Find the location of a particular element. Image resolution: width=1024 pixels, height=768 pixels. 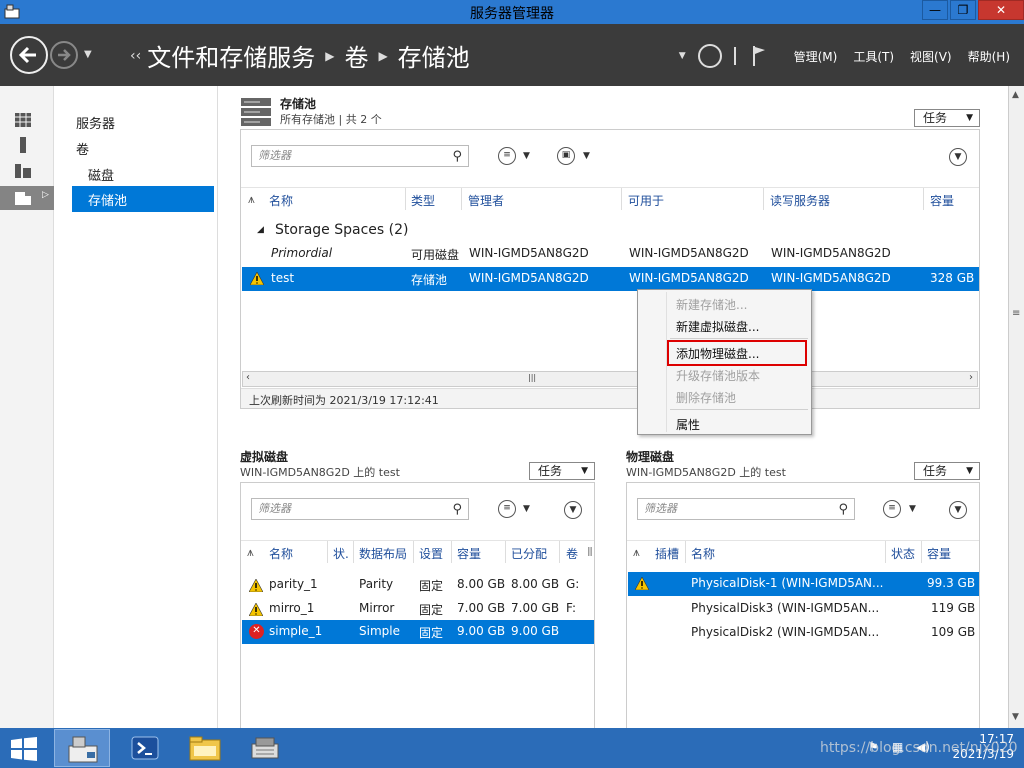

breadcrumb-item-volumes: 卷 is located at coordinates (356, 55).